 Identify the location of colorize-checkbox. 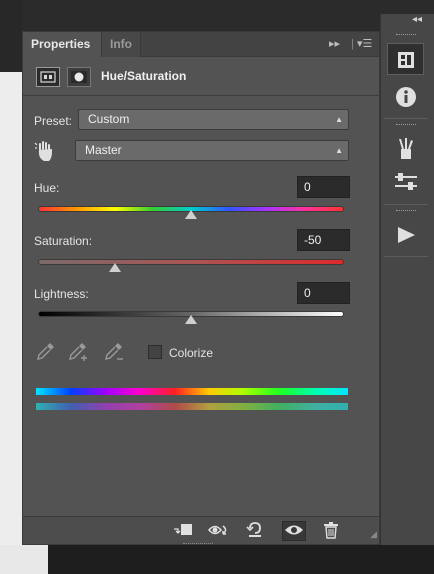
(155, 352).